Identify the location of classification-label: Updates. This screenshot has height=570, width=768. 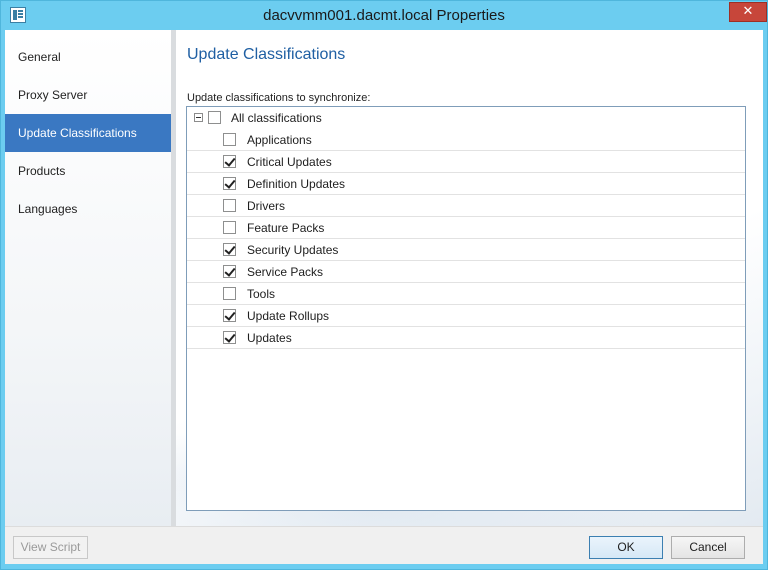
(269, 338).